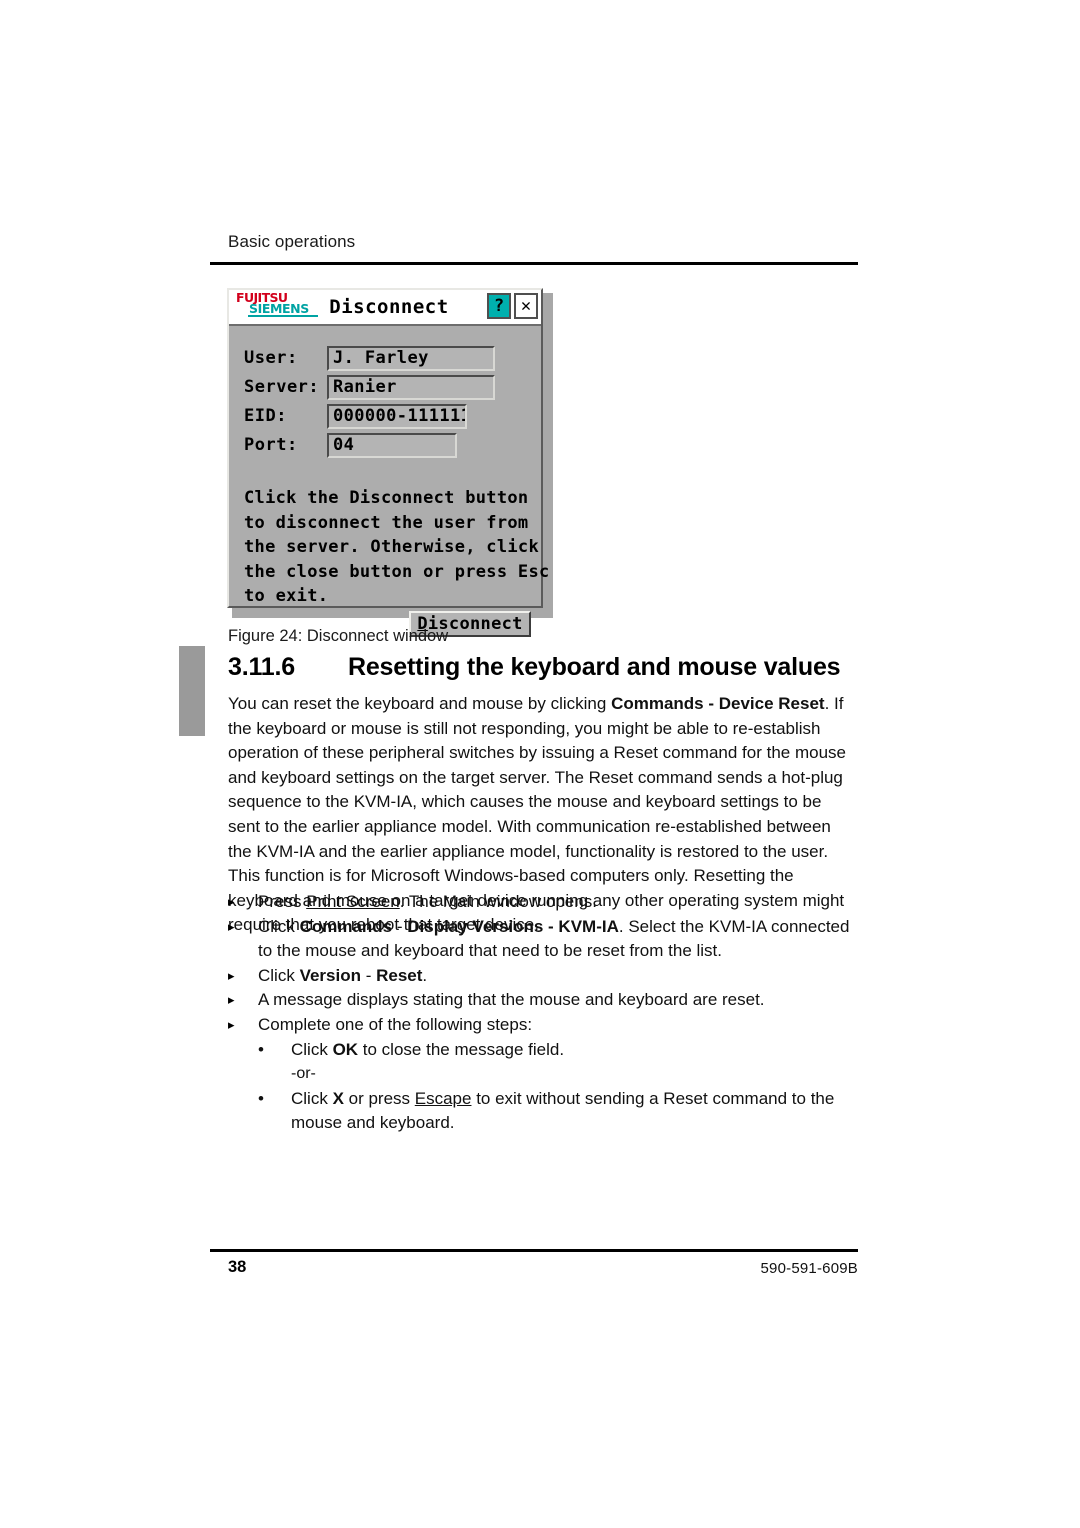  Describe the element at coordinates (338, 636) in the screenshot. I see `figure-caption: Figure 24: Disconnect window` at that location.